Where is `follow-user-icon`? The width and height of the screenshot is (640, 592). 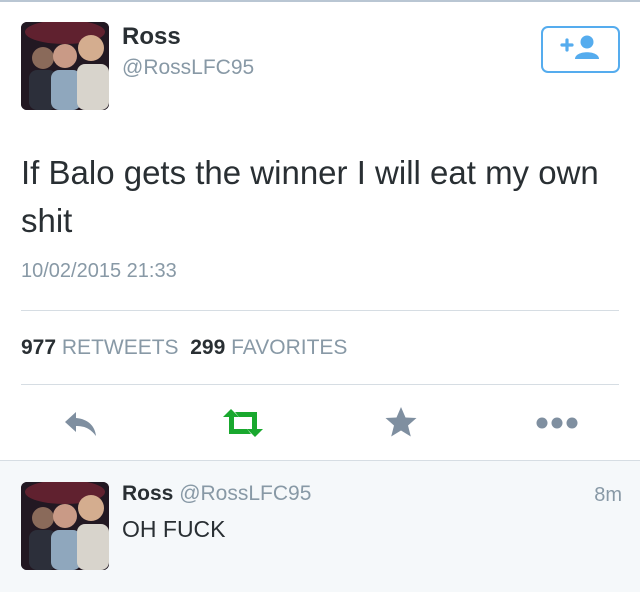
follow-user-icon is located at coordinates (581, 49).